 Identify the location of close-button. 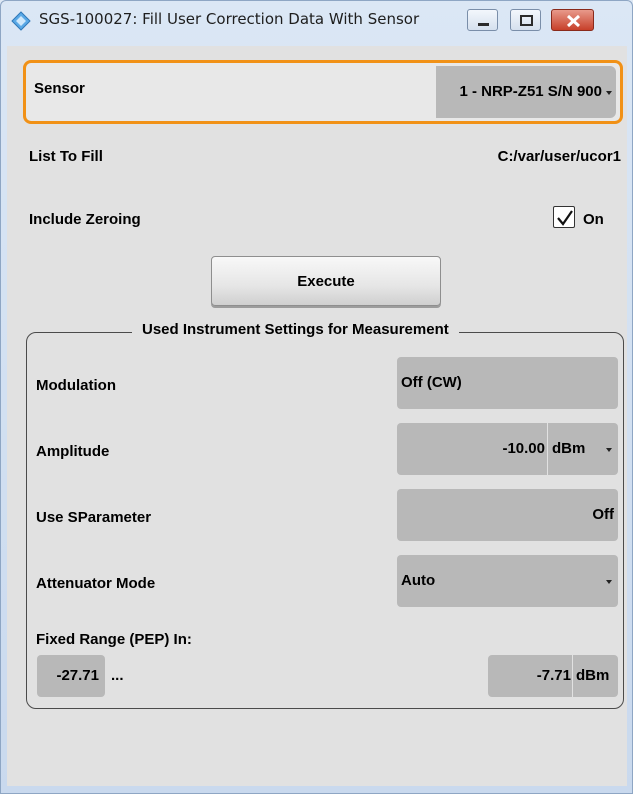
(572, 20).